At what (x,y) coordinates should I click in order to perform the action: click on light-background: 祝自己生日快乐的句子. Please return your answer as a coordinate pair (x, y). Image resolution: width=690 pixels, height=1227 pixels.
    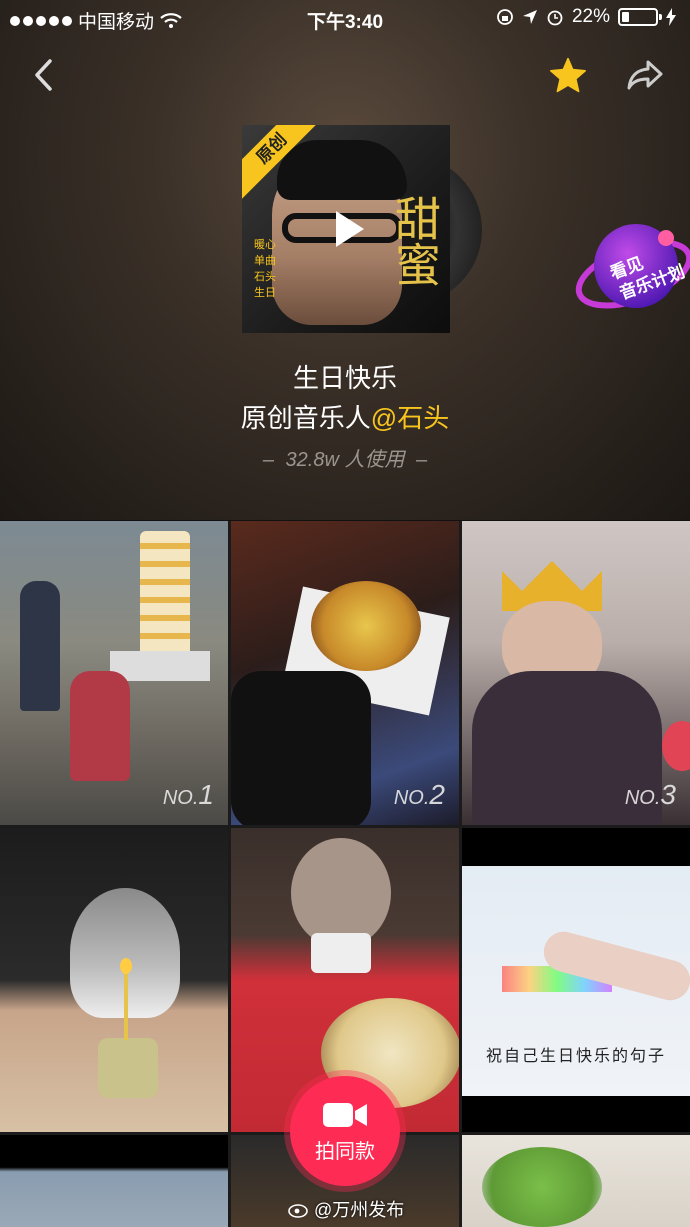
    Looking at the image, I should click on (576, 981).